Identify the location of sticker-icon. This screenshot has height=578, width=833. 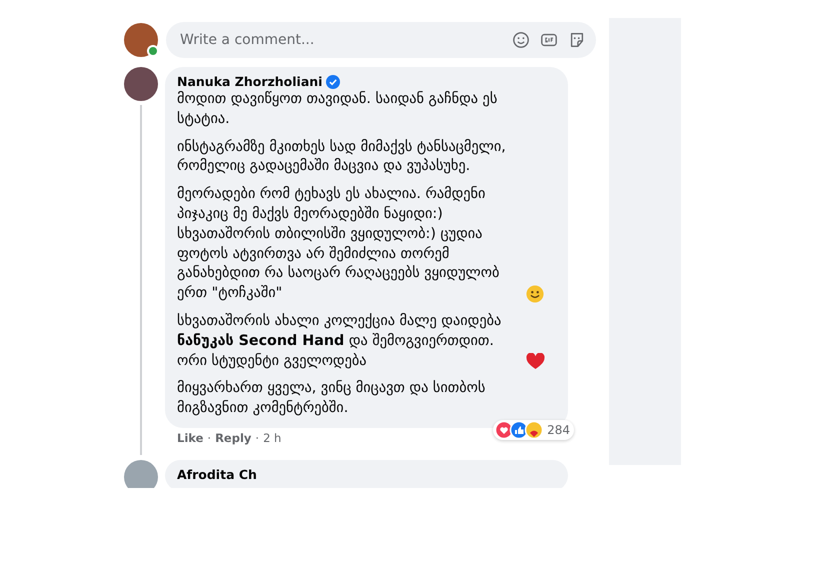
(577, 40).